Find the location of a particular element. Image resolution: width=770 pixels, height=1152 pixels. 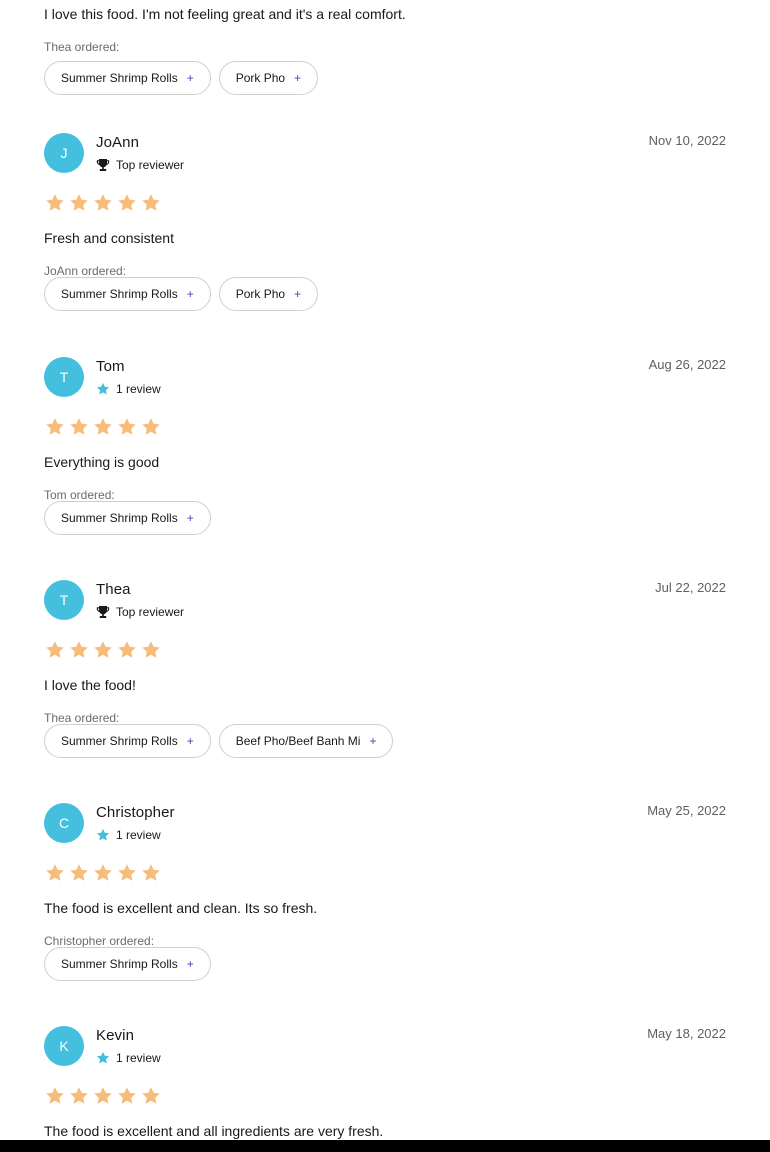

review-date: Aug 26, 2022 is located at coordinates (687, 364).